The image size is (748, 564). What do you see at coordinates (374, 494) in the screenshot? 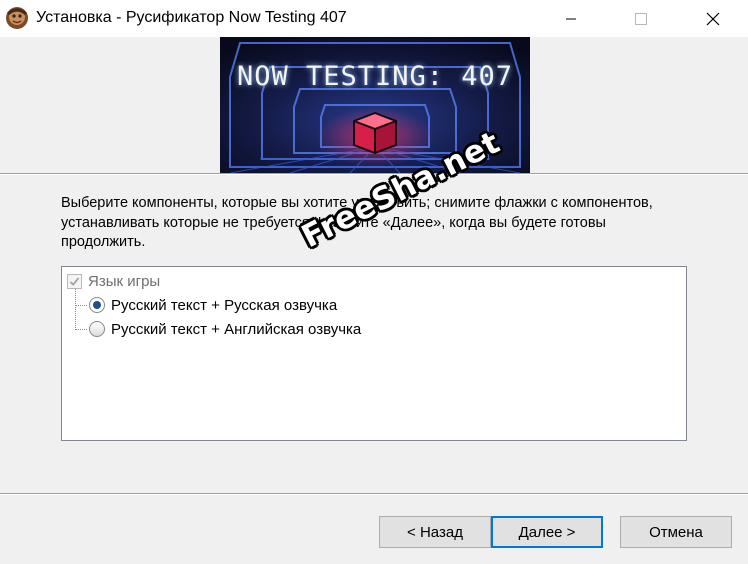
I see `footer-divider` at bounding box center [374, 494].